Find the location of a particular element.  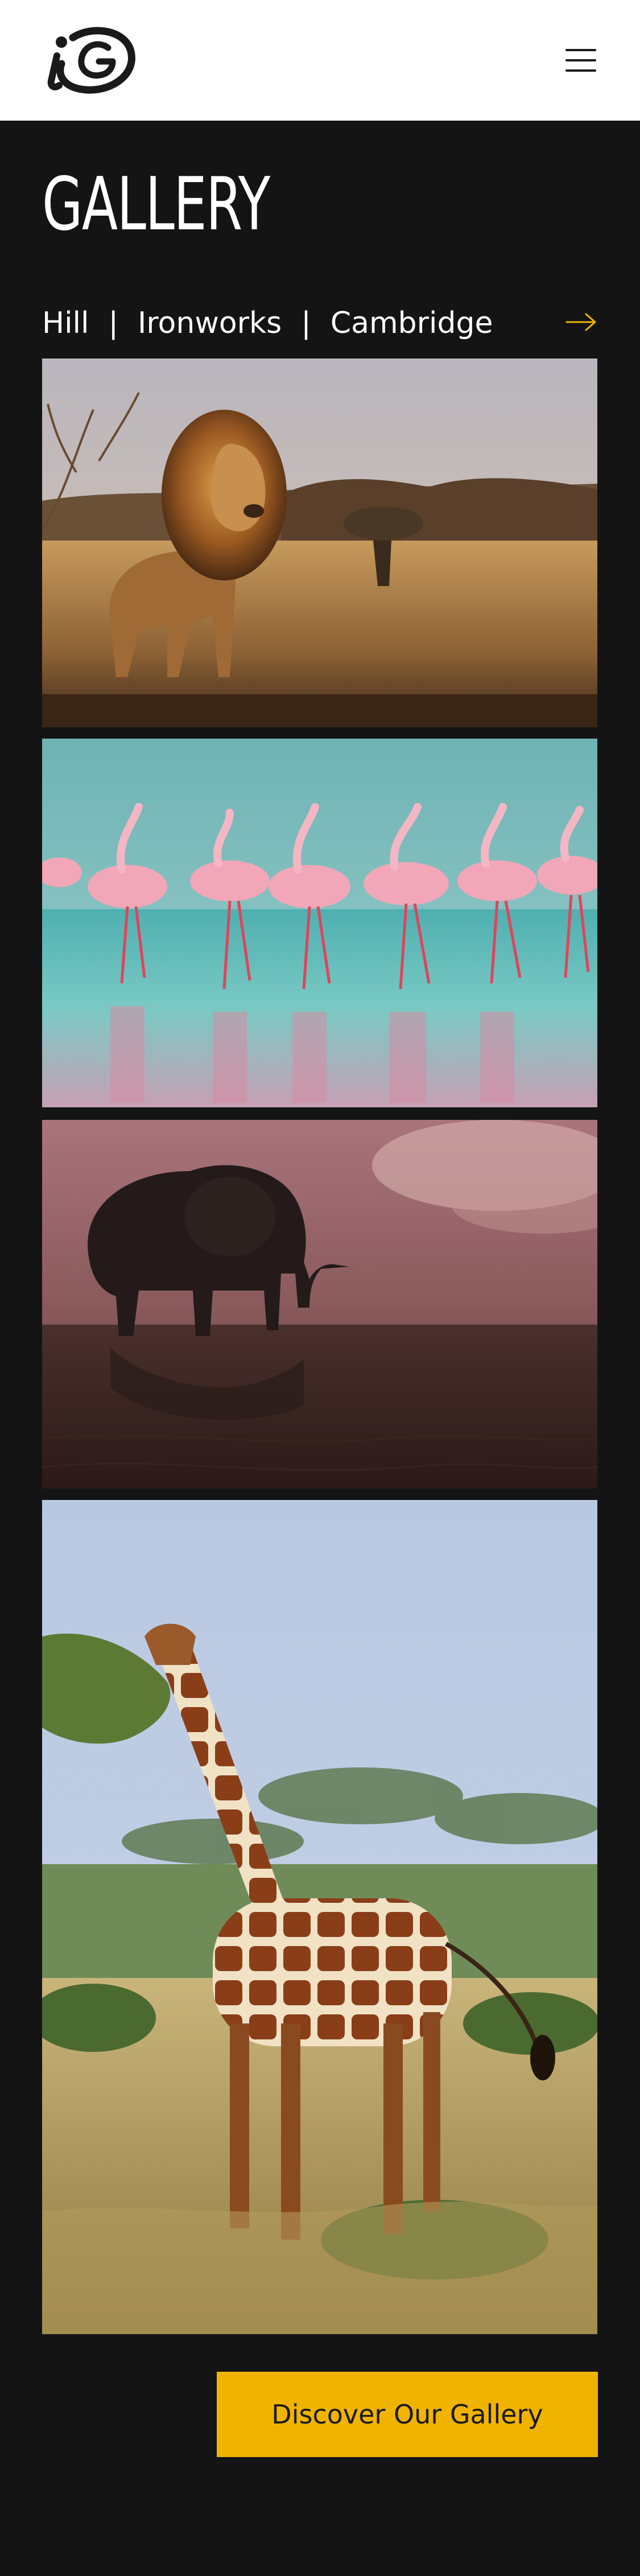

ig-logo is located at coordinates (88, 59).